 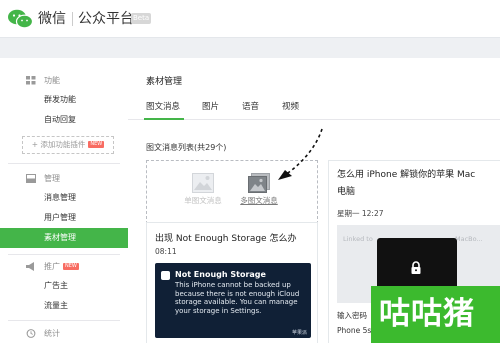 I want to click on inbox-icon, so click(x=31, y=178).